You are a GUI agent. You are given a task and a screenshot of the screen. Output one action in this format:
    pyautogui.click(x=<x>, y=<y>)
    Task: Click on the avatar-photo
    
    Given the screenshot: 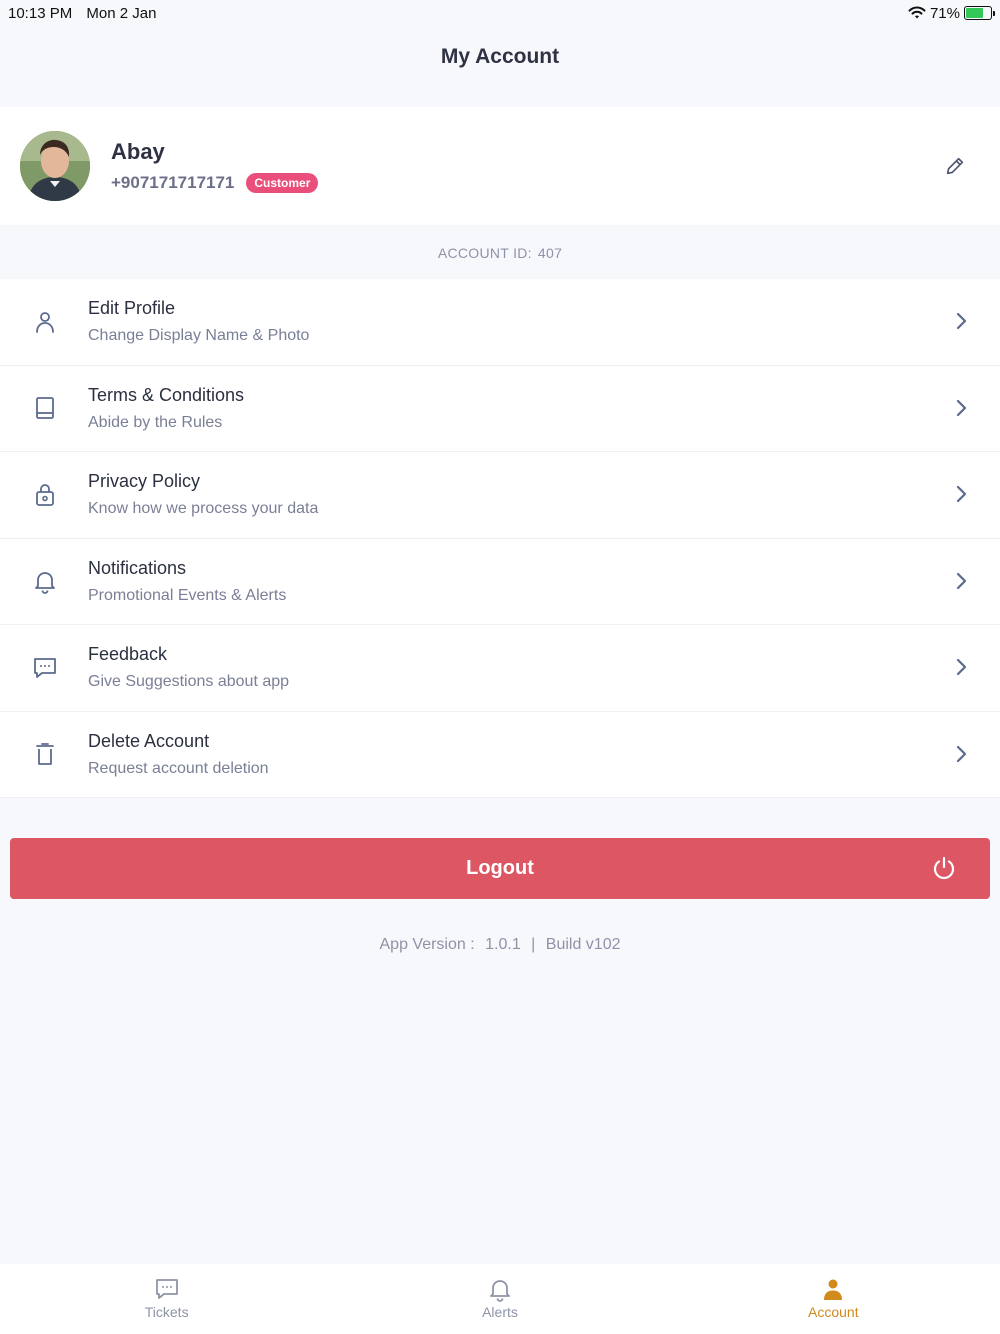 What is the action you would take?
    pyautogui.click(x=55, y=166)
    